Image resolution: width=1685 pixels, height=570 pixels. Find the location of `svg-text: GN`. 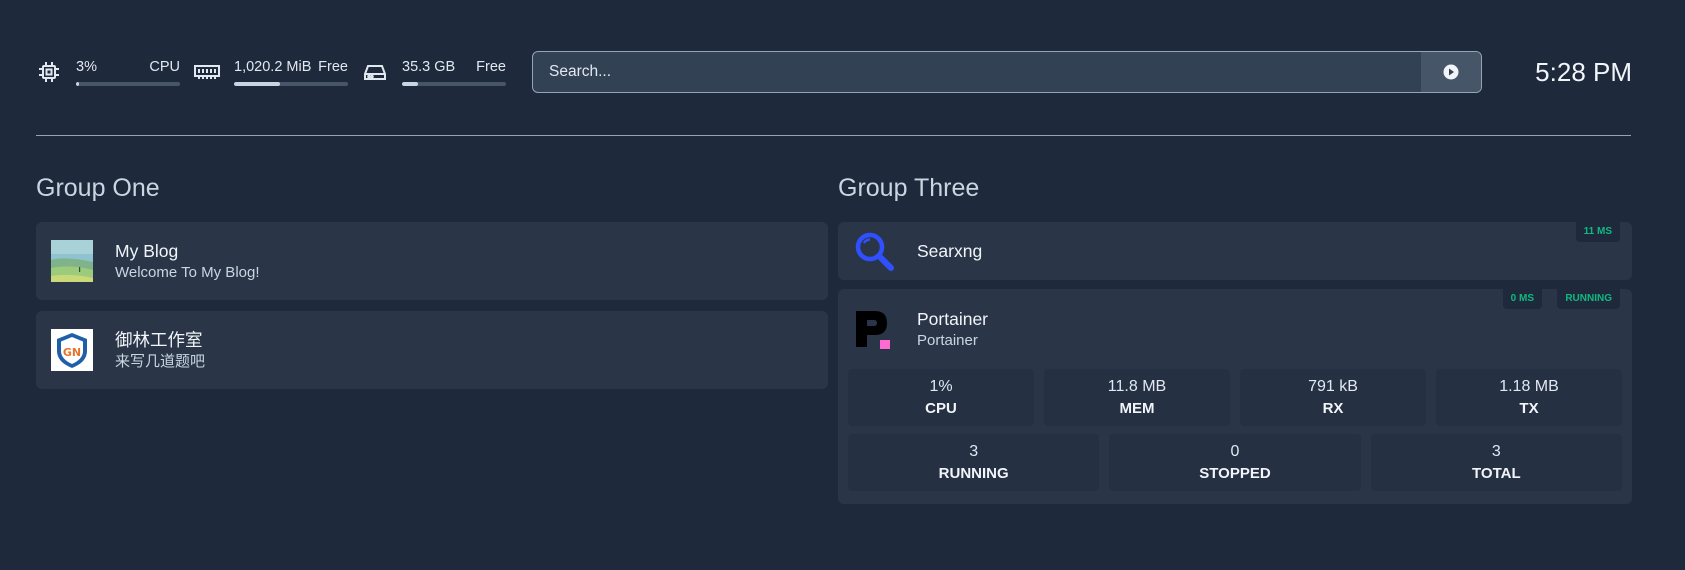

svg-text: GN is located at coordinates (72, 352).